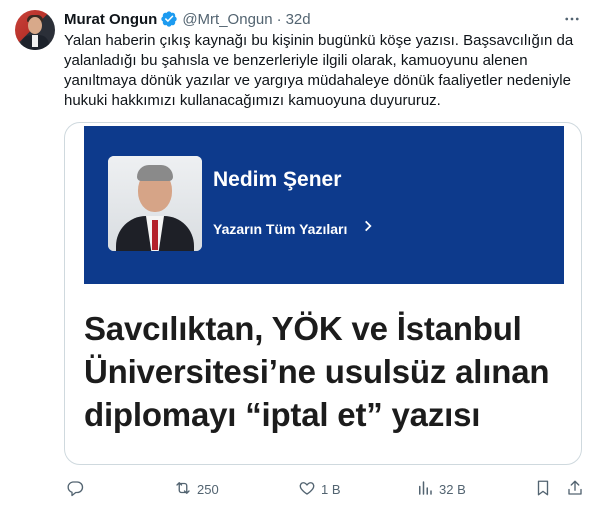  What do you see at coordinates (277, 179) in the screenshot?
I see `card-author-name: Nedim Şener` at bounding box center [277, 179].